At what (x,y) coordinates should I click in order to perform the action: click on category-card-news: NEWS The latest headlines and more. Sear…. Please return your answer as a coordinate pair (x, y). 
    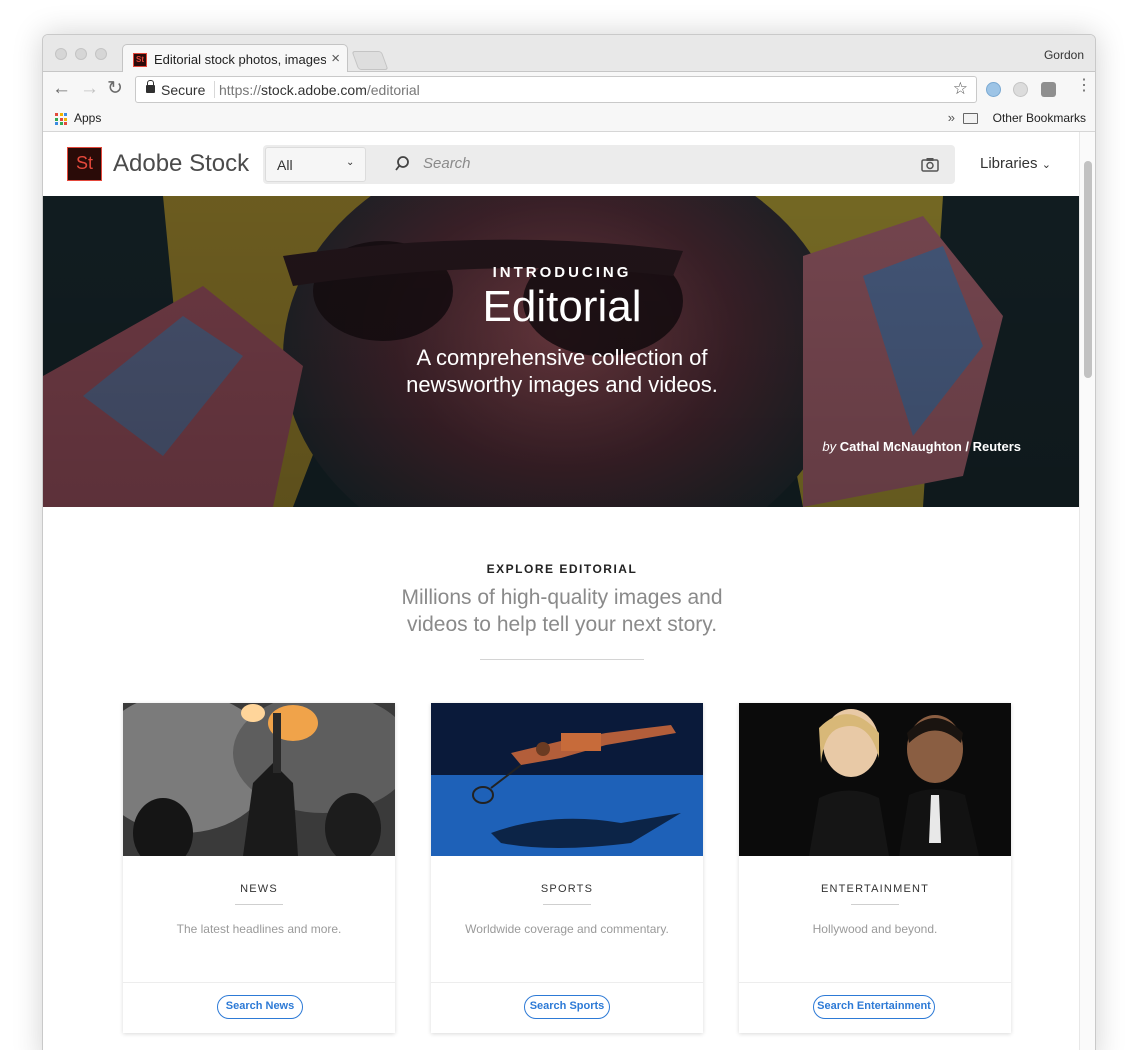
    Looking at the image, I should click on (259, 868).